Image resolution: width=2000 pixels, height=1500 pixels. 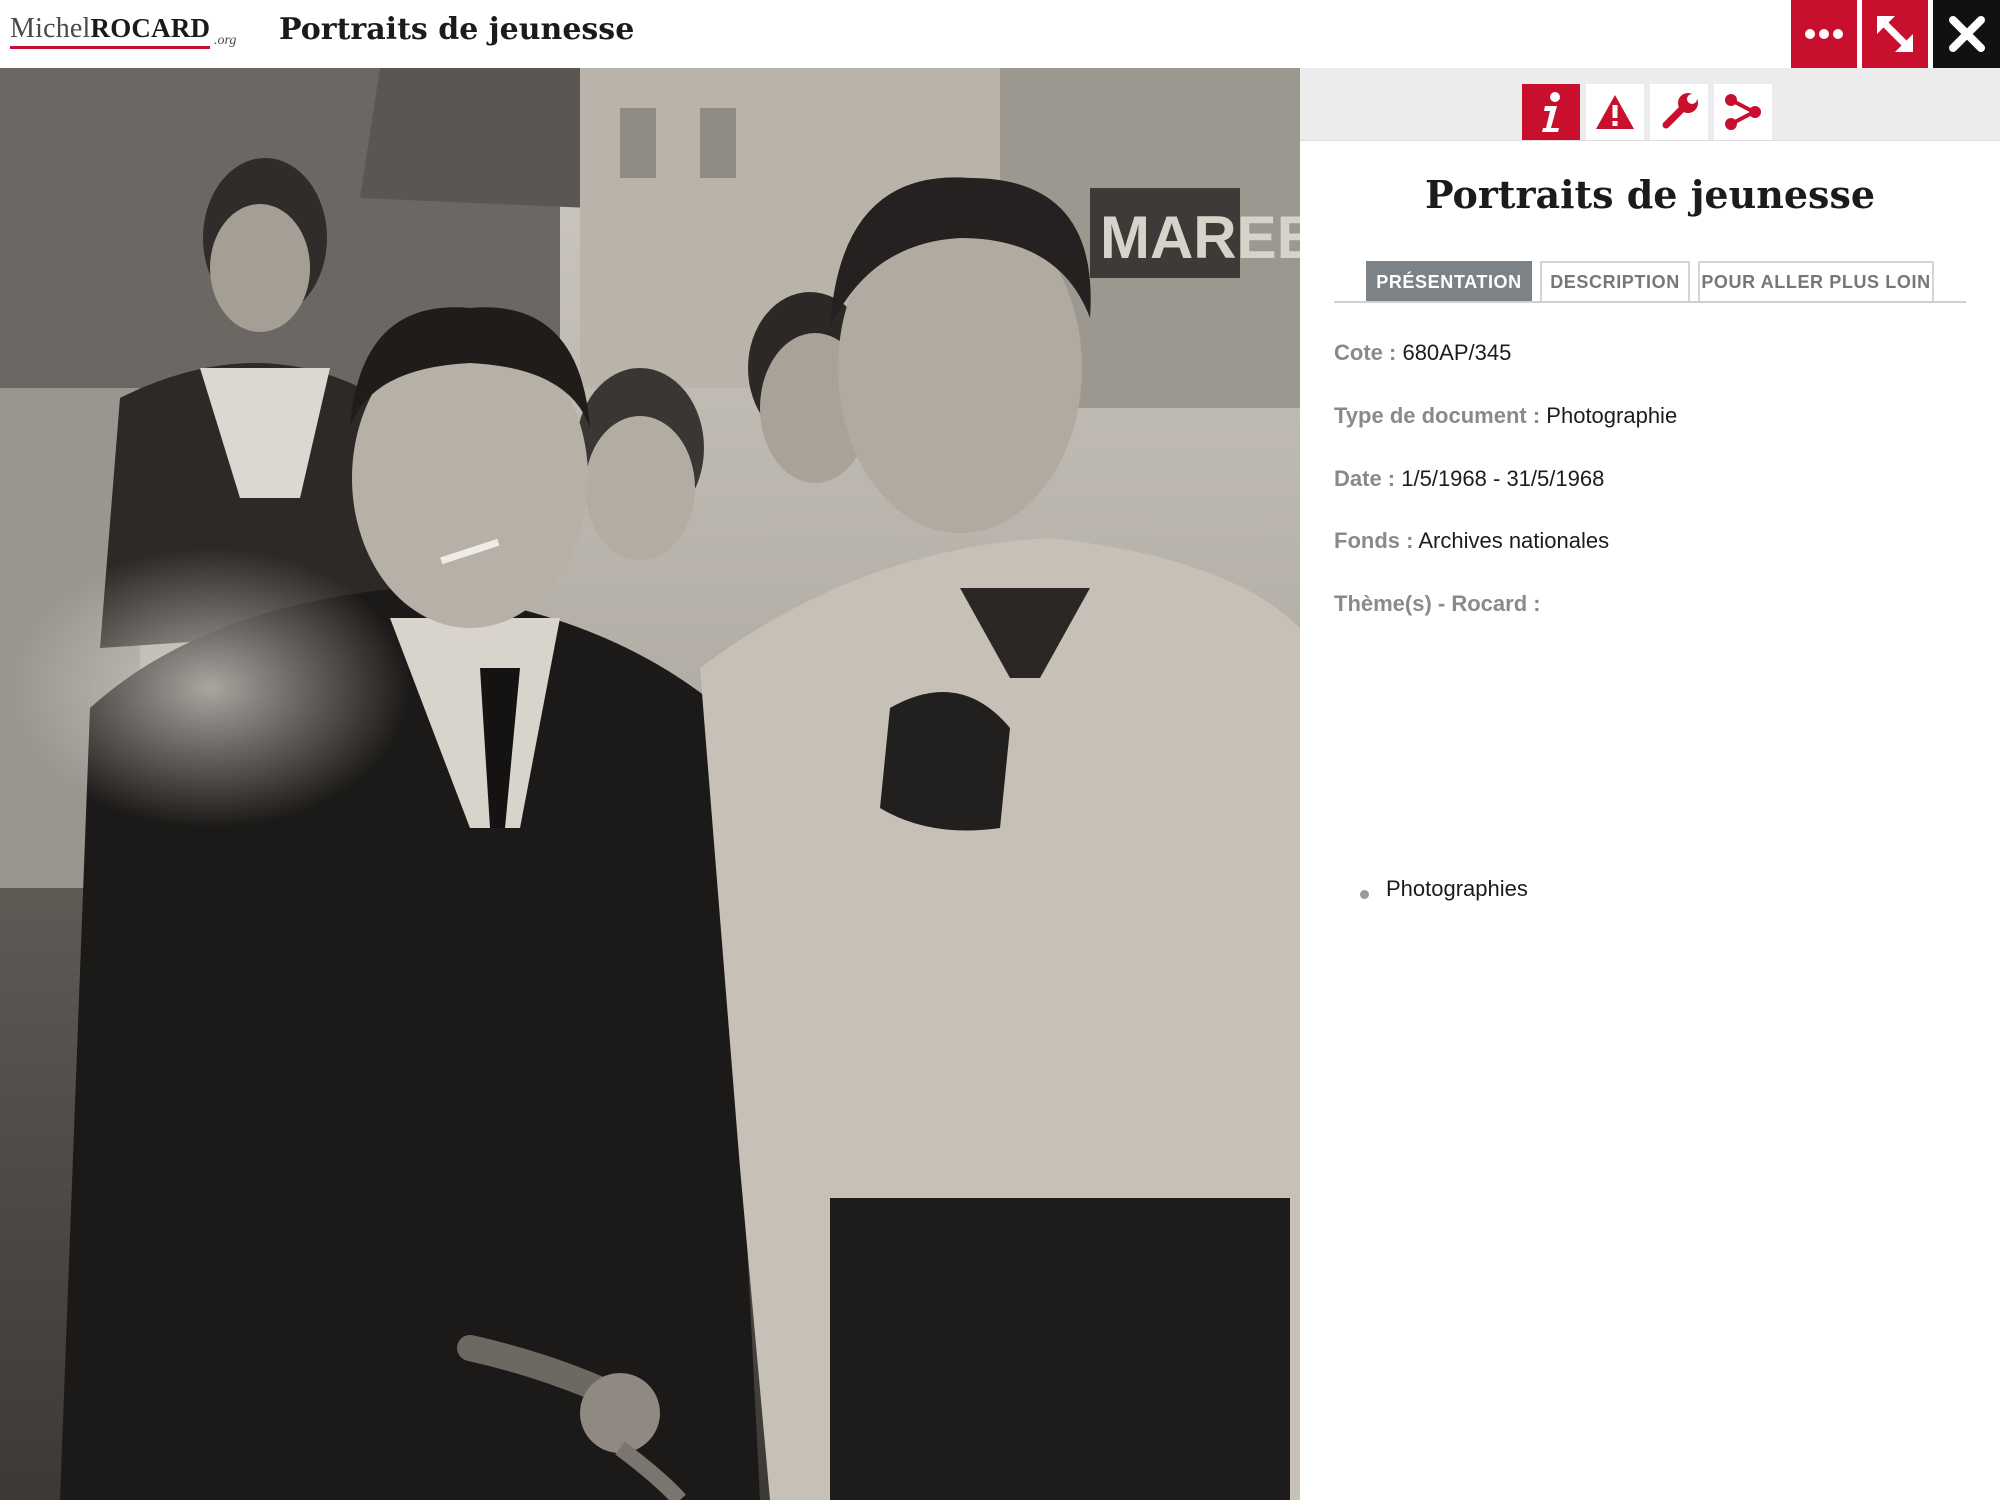 I want to click on meta-cote-value: 680AP/345, so click(x=1457, y=352).